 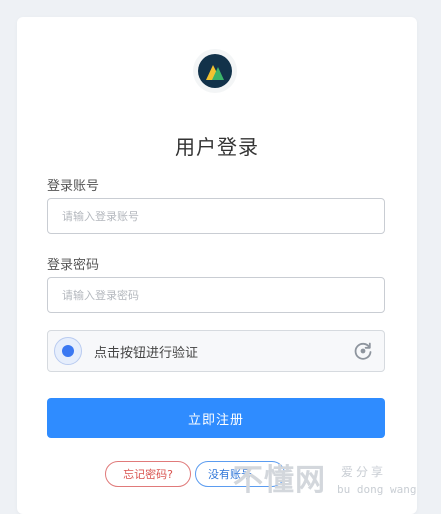 I want to click on refresh-icon, so click(x=363, y=351).